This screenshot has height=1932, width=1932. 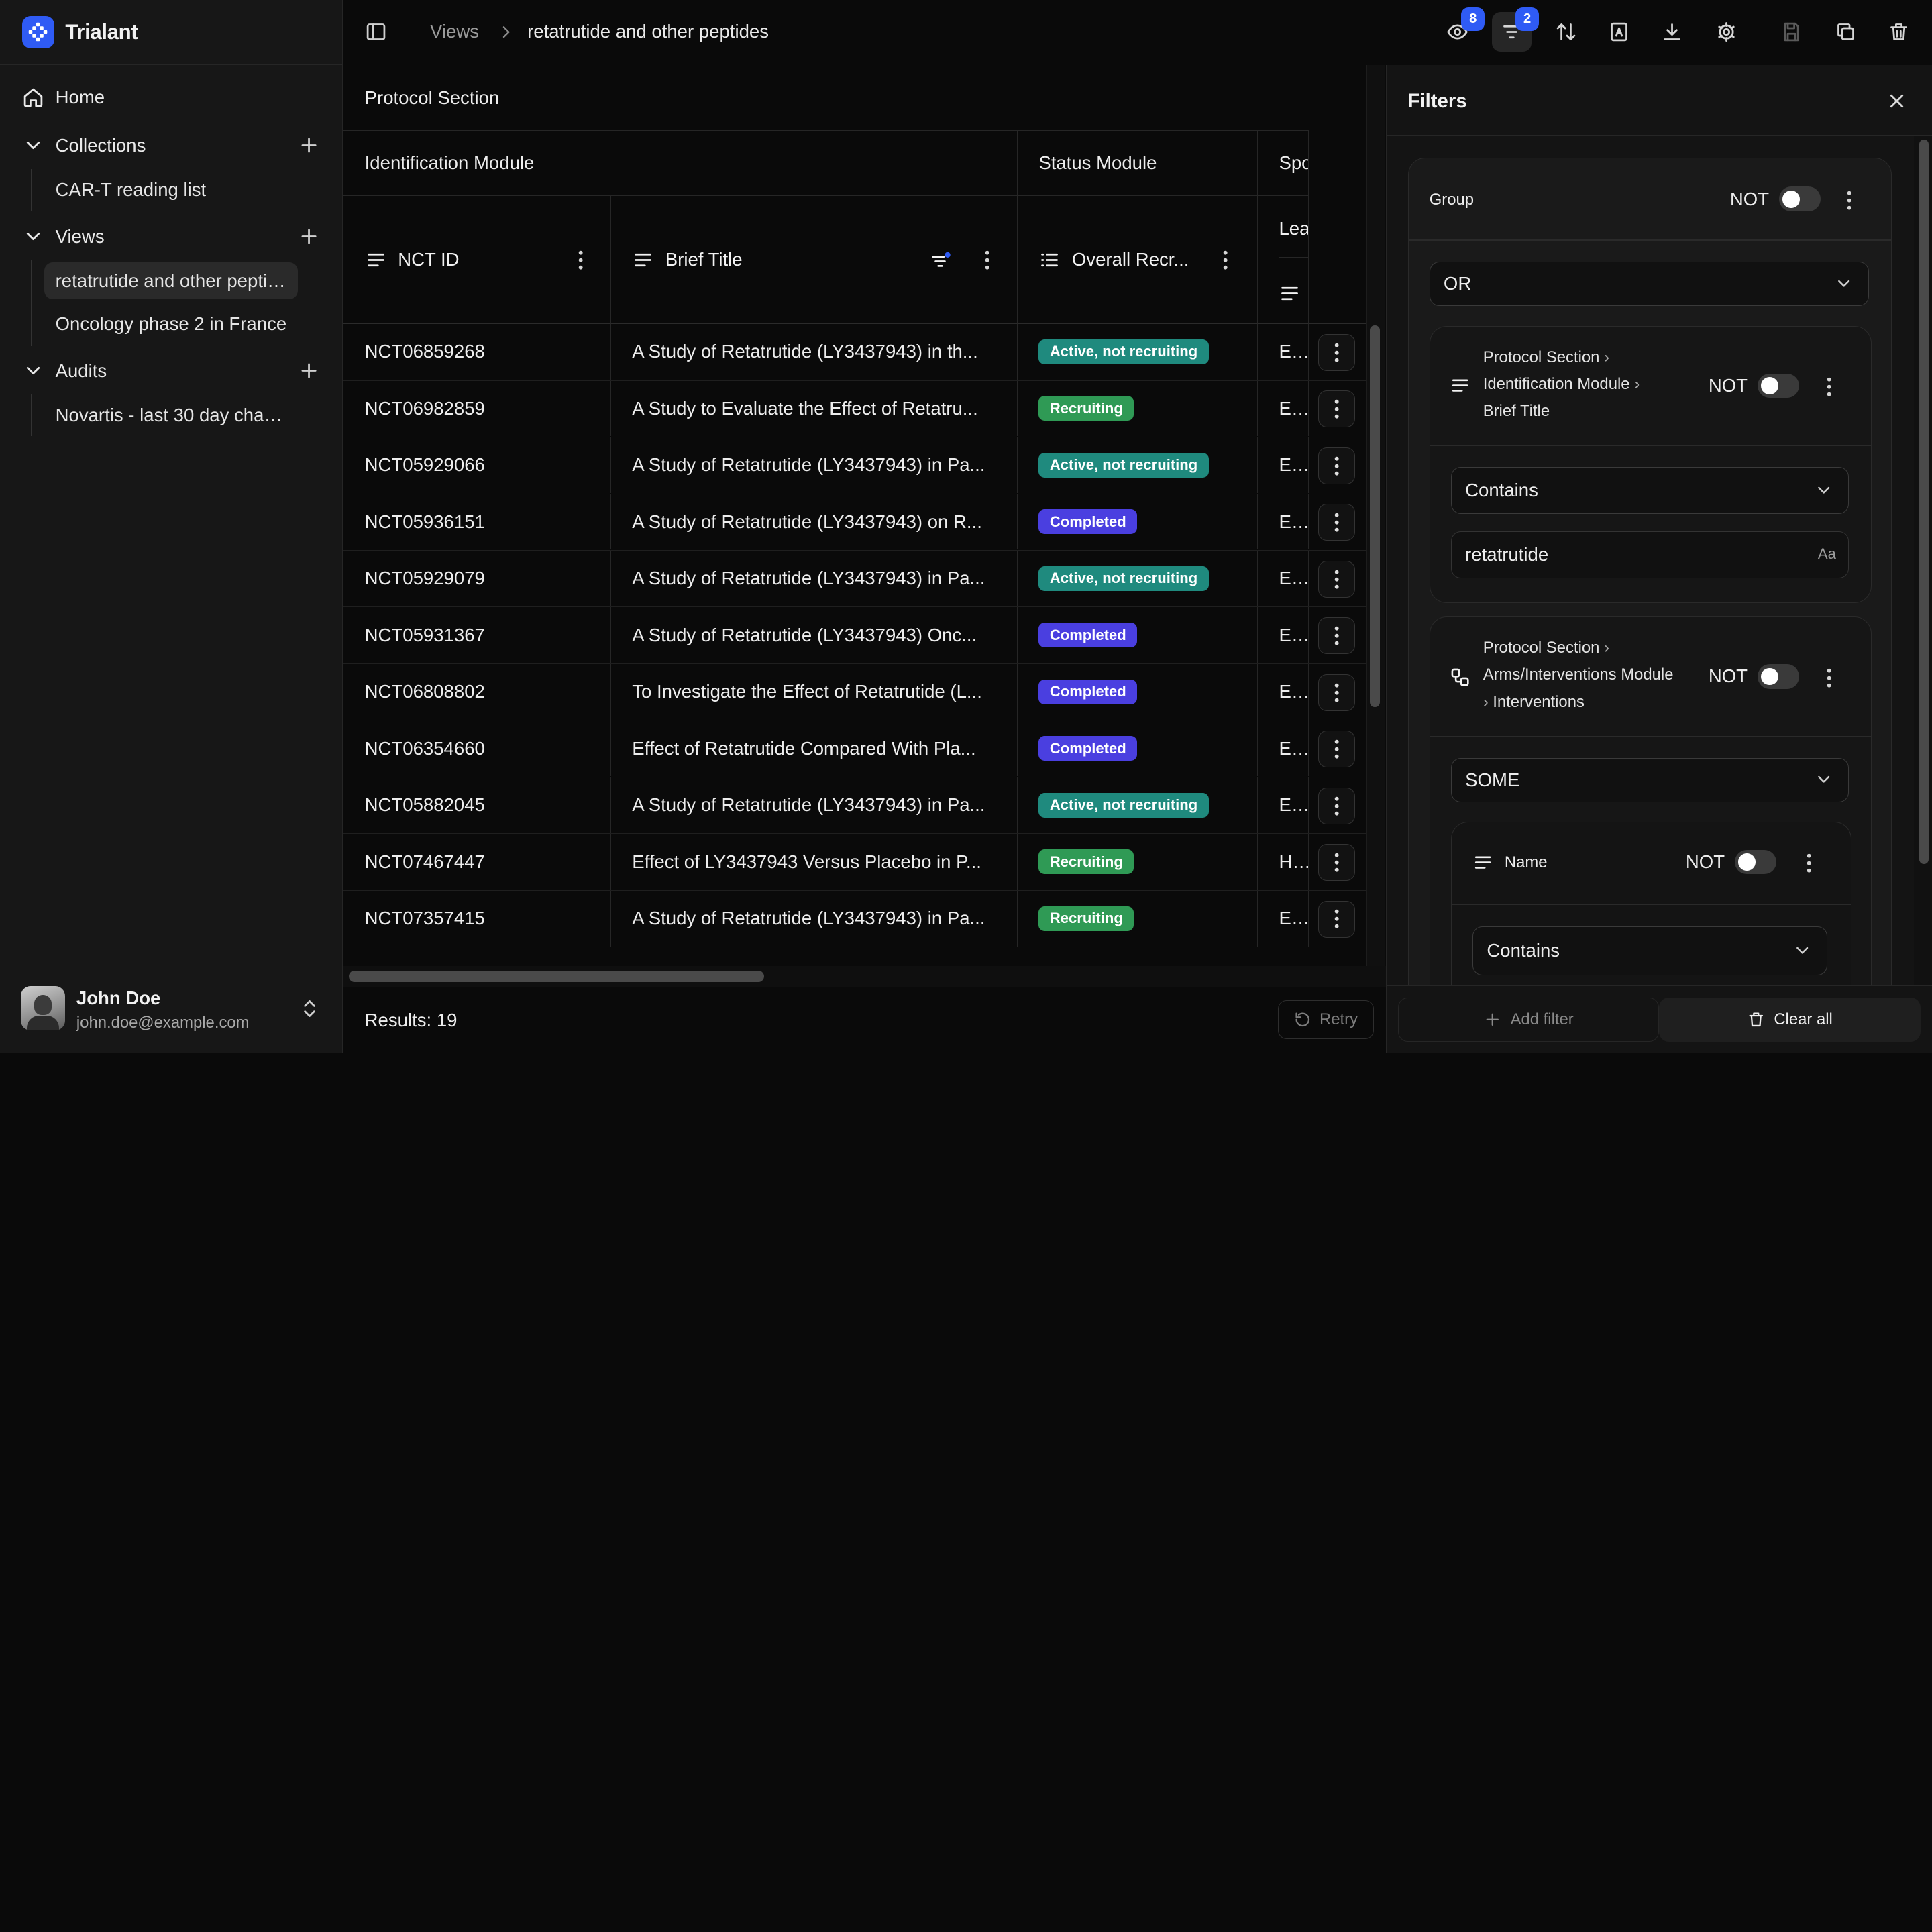 I want to click on toggle-sidebar-button, so click(x=376, y=32).